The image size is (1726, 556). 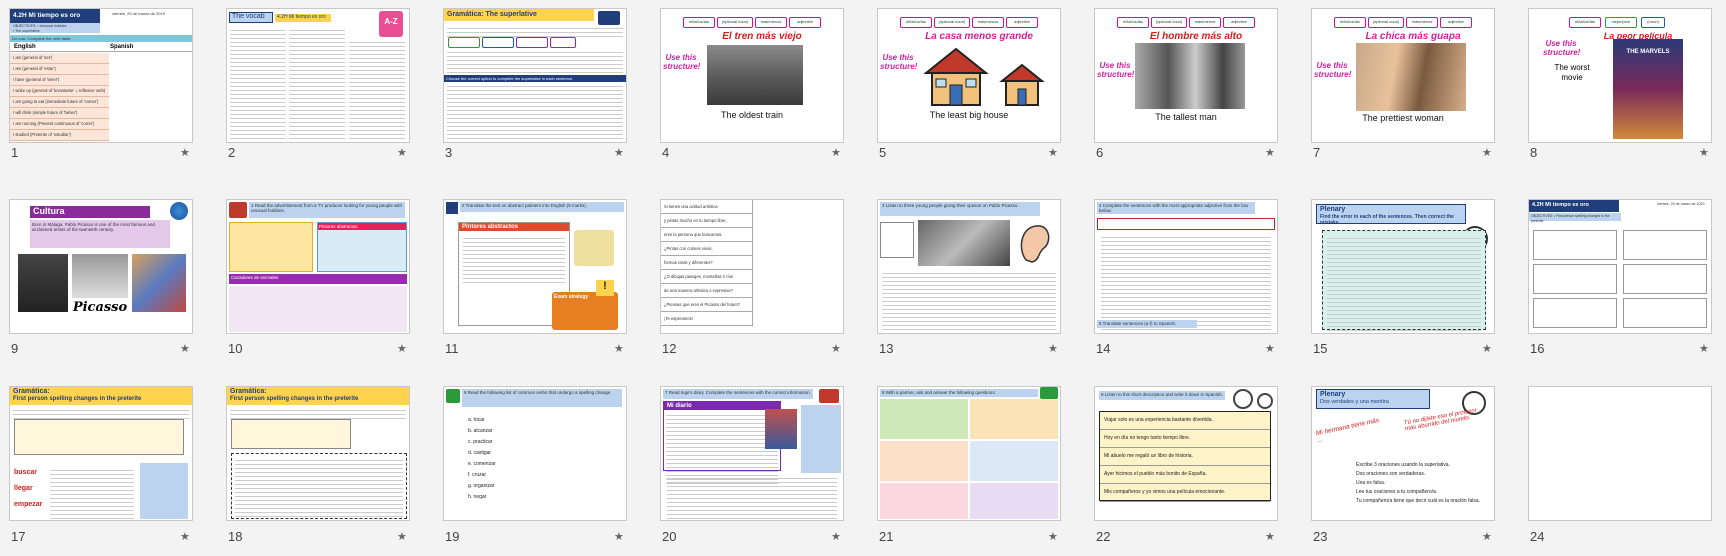 I want to click on glossary-panel, so click(x=821, y=439).